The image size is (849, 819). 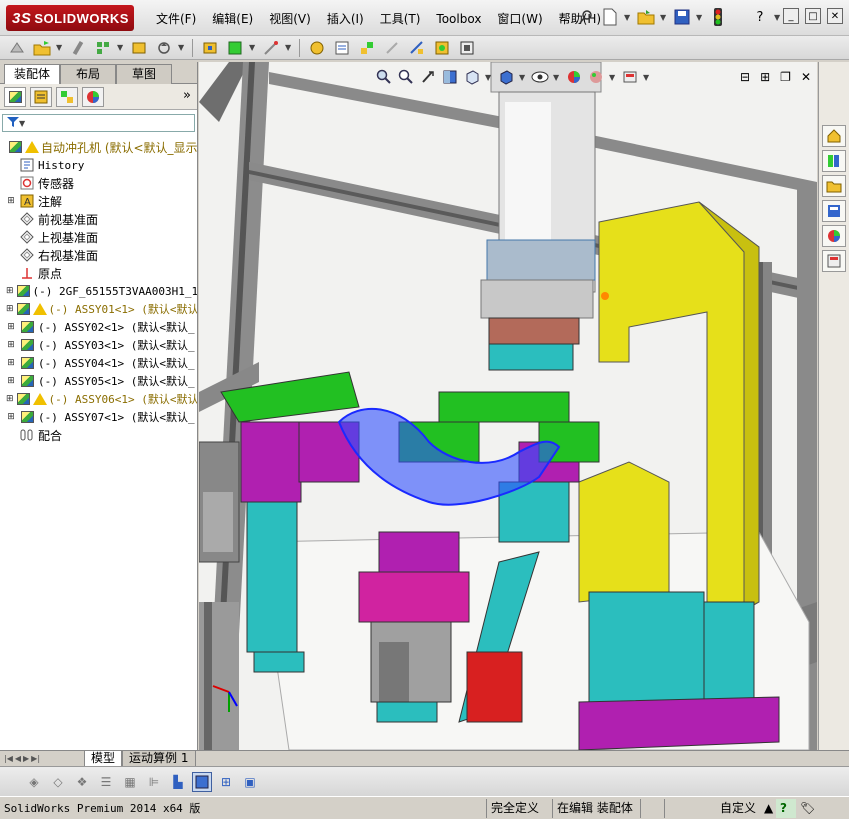 What do you see at coordinates (70, 18) in the screenshot?
I see `solidworks-logo: 3S SOLIDWORKS` at bounding box center [70, 18].